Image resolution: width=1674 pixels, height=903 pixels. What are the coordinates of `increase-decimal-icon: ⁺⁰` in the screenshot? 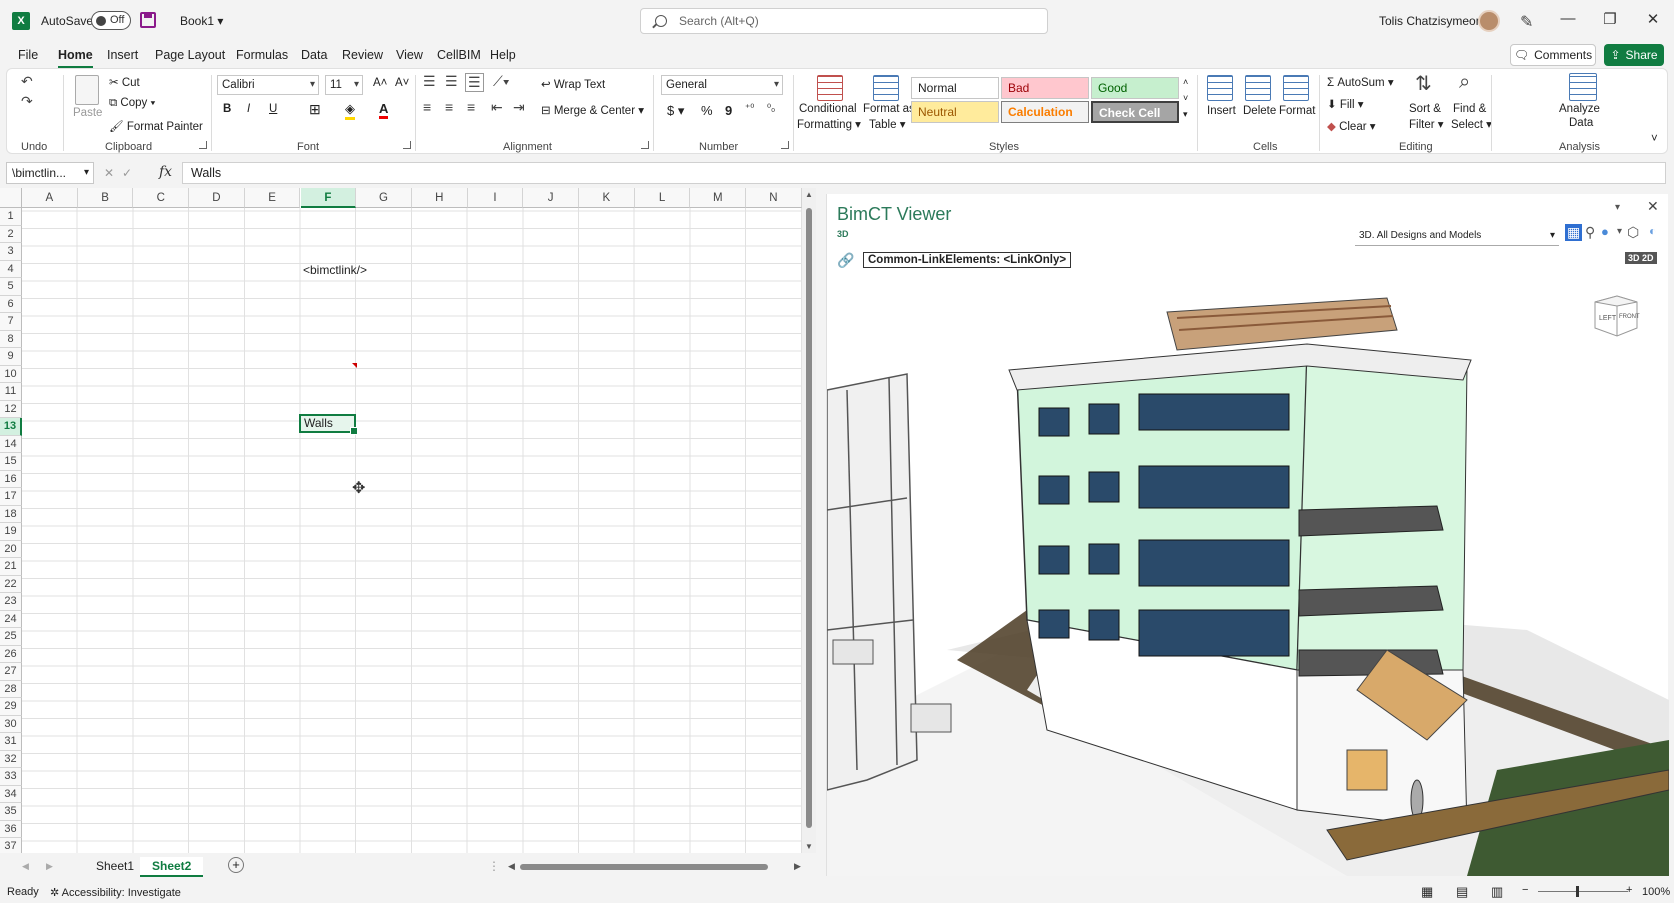 It's located at (749, 108).